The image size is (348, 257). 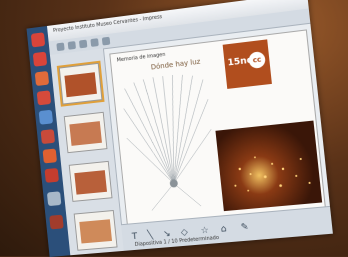 I want to click on brand-logo: 15ndi cc, so click(x=247, y=64).